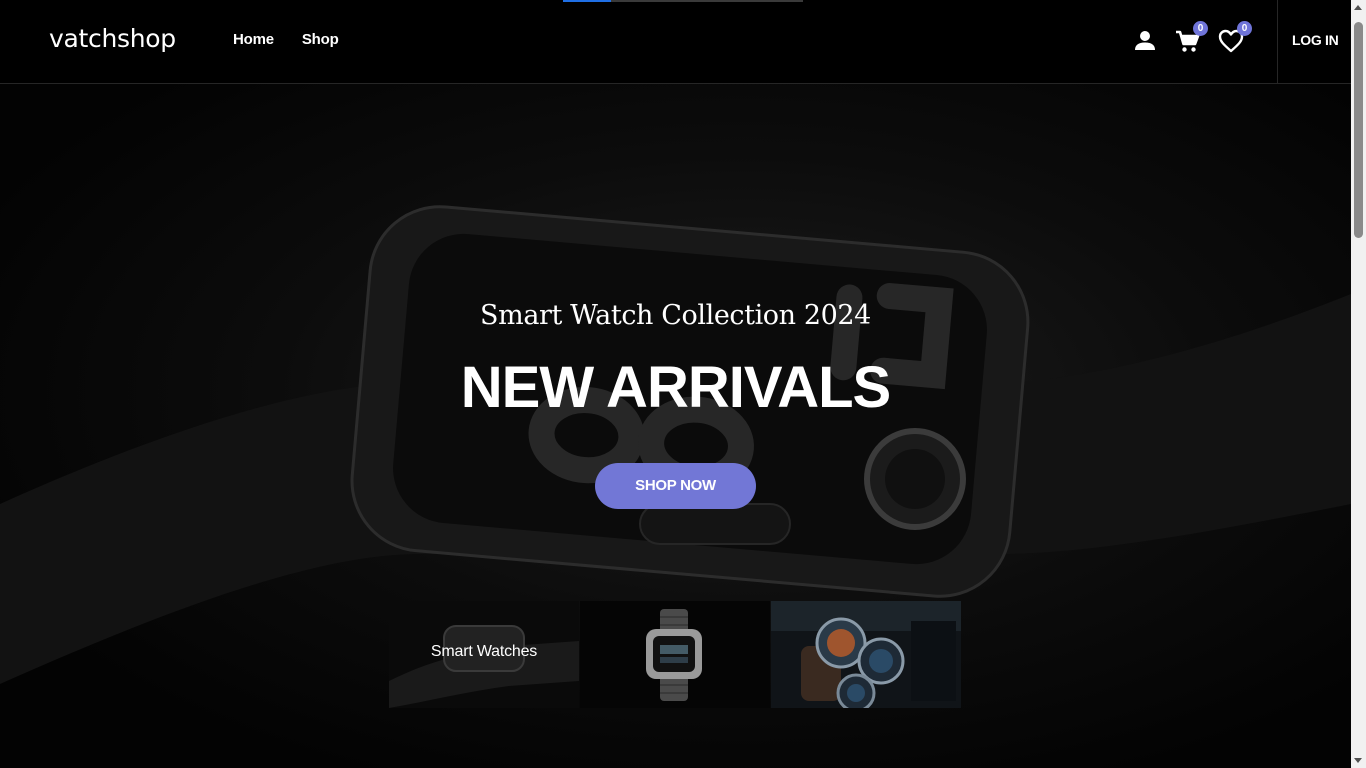 The width and height of the screenshot is (1366, 768). What do you see at coordinates (1358, 384) in the screenshot?
I see `vertical-scrollbar` at bounding box center [1358, 384].